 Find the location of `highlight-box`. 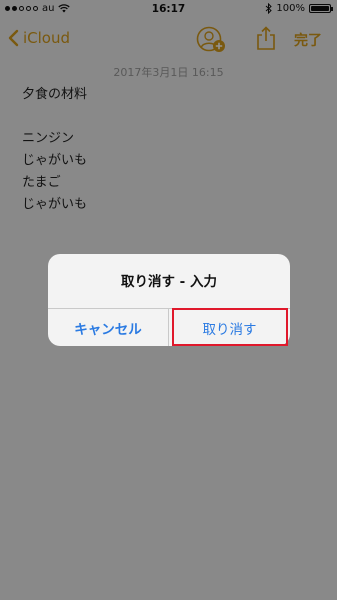

highlight-box is located at coordinates (230, 327).